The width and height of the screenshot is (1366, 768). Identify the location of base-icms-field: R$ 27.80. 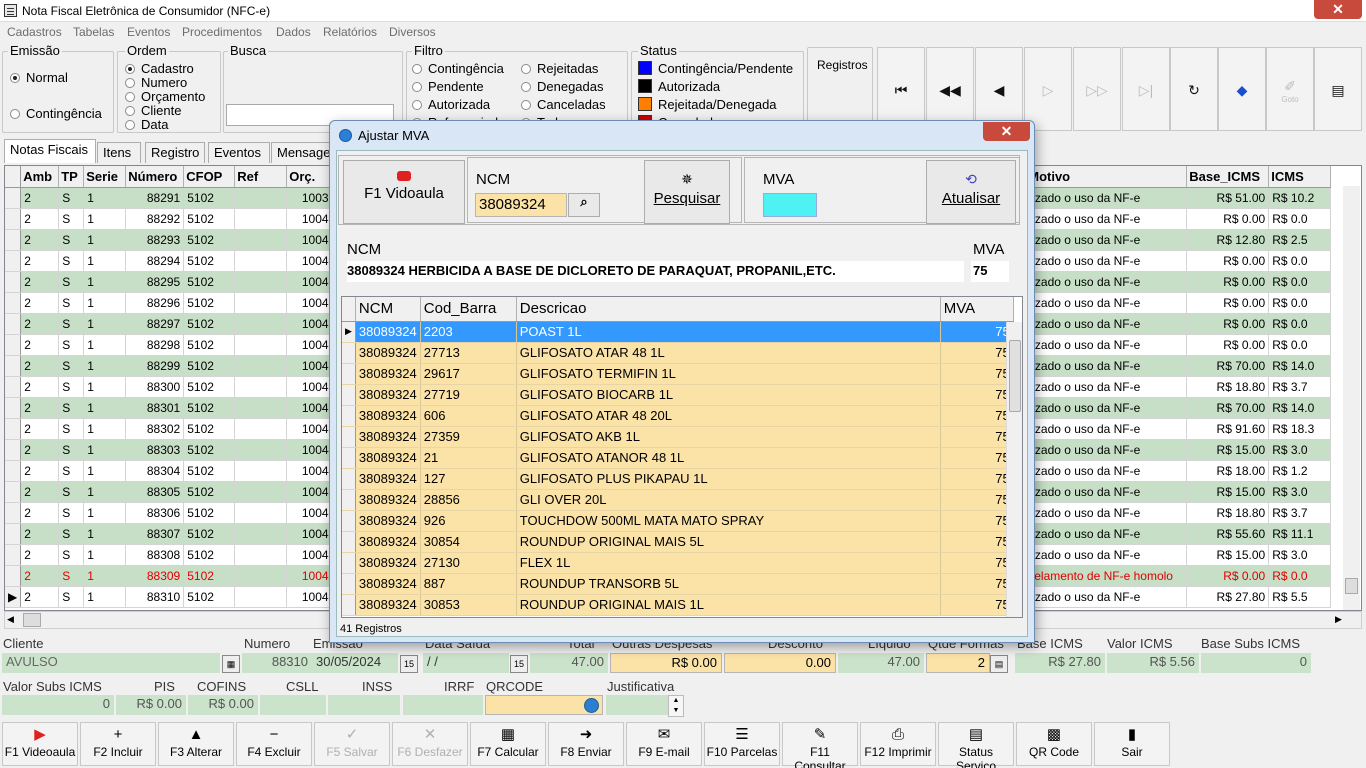
(1060, 663).